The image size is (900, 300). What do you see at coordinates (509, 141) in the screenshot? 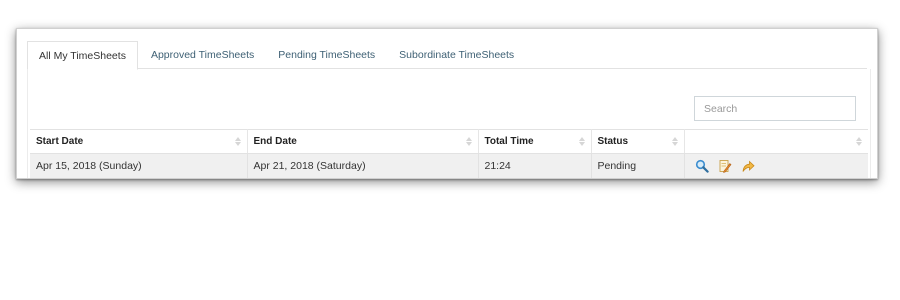
I see `column-label: Total Time` at bounding box center [509, 141].